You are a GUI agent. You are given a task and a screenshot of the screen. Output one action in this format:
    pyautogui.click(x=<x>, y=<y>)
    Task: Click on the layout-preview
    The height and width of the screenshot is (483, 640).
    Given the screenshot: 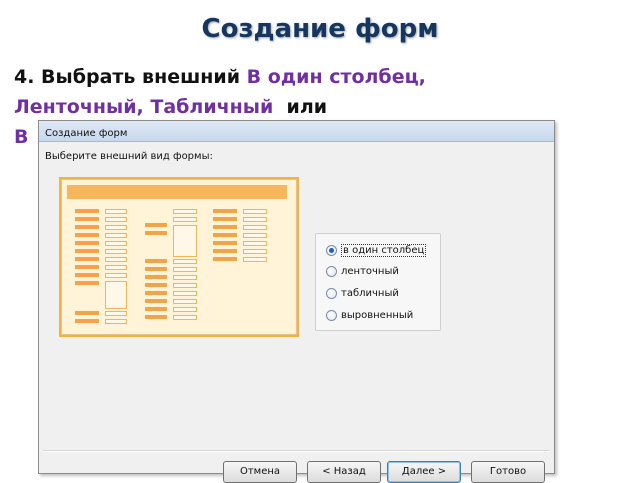 What is the action you would take?
    pyautogui.click(x=179, y=257)
    